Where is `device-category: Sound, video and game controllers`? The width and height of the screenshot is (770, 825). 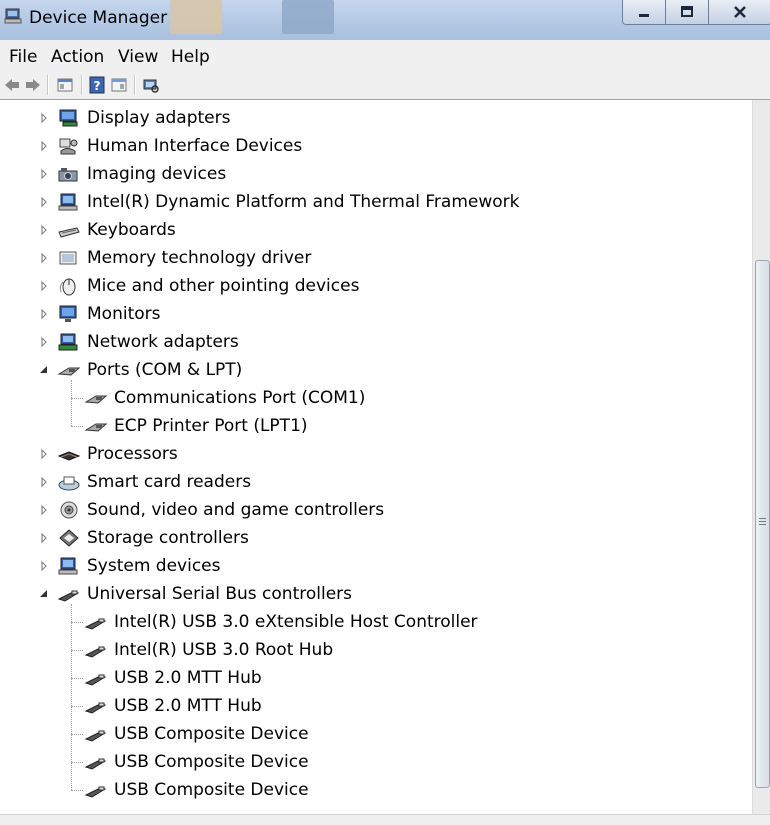
device-category: Sound, video and game controllers is located at coordinates (376, 510).